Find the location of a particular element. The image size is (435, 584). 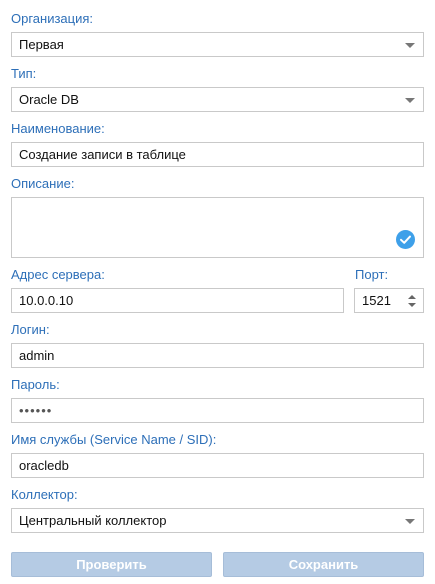

service-label: Имя службы (Service Name / SID): is located at coordinates (114, 439).